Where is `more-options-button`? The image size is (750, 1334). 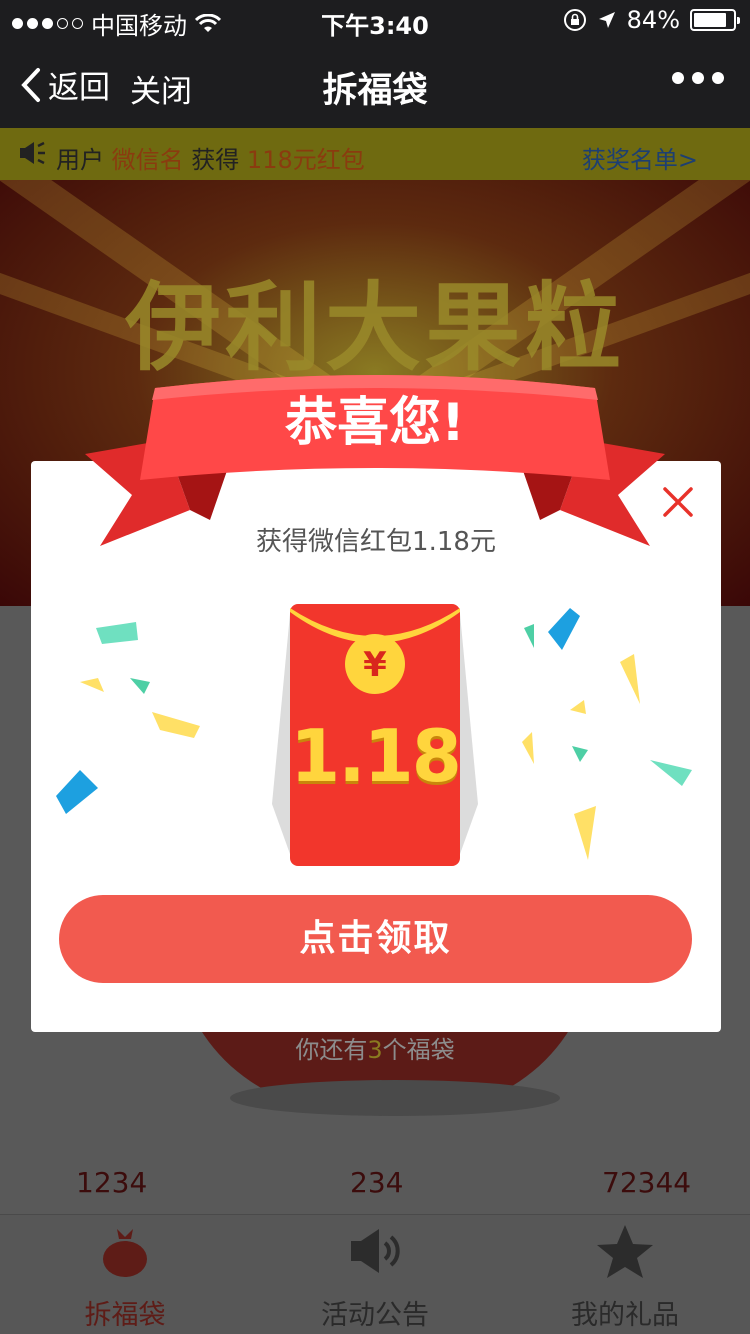
more-options-button is located at coordinates (698, 78).